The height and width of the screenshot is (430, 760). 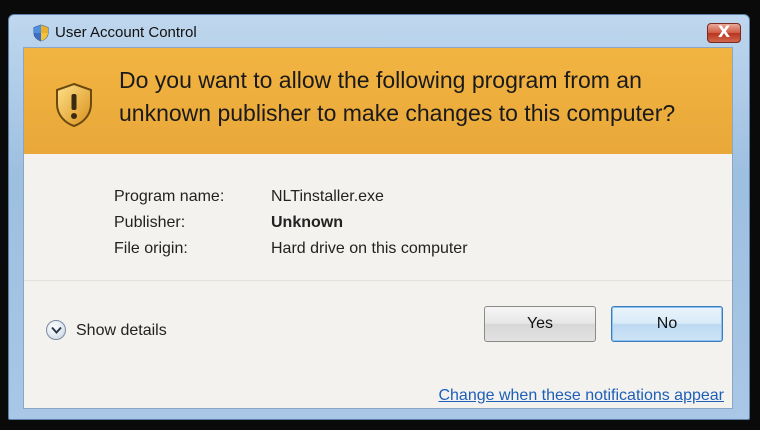 What do you see at coordinates (327, 196) in the screenshot?
I see `program-name-value: NLTinstaller.exe` at bounding box center [327, 196].